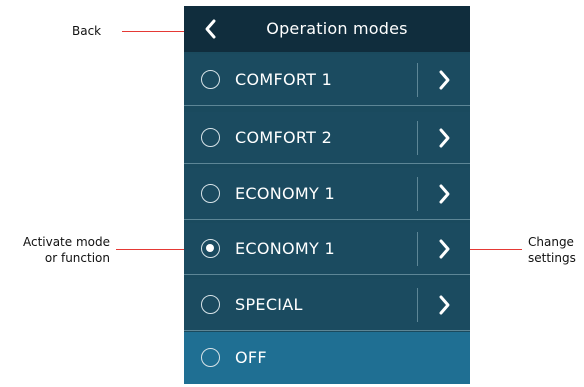 The image size is (584, 387). Describe the element at coordinates (87, 31) in the screenshot. I see `annotation-back: Back` at that location.